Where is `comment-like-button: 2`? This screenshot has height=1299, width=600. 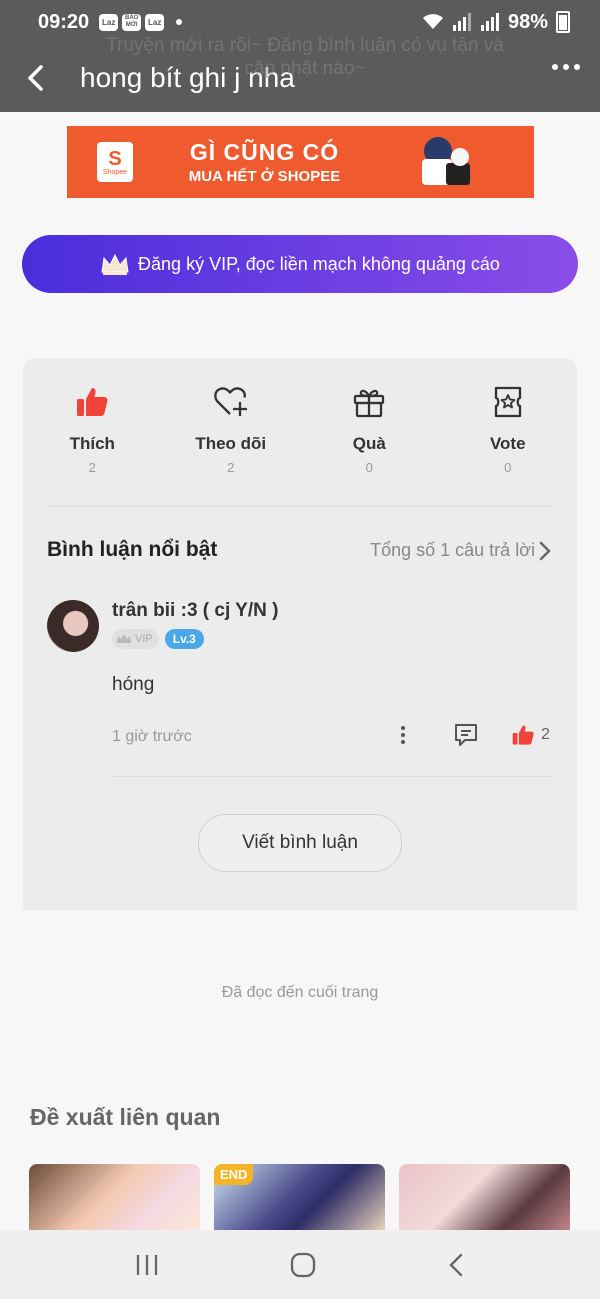 comment-like-button: 2 is located at coordinates (530, 735).